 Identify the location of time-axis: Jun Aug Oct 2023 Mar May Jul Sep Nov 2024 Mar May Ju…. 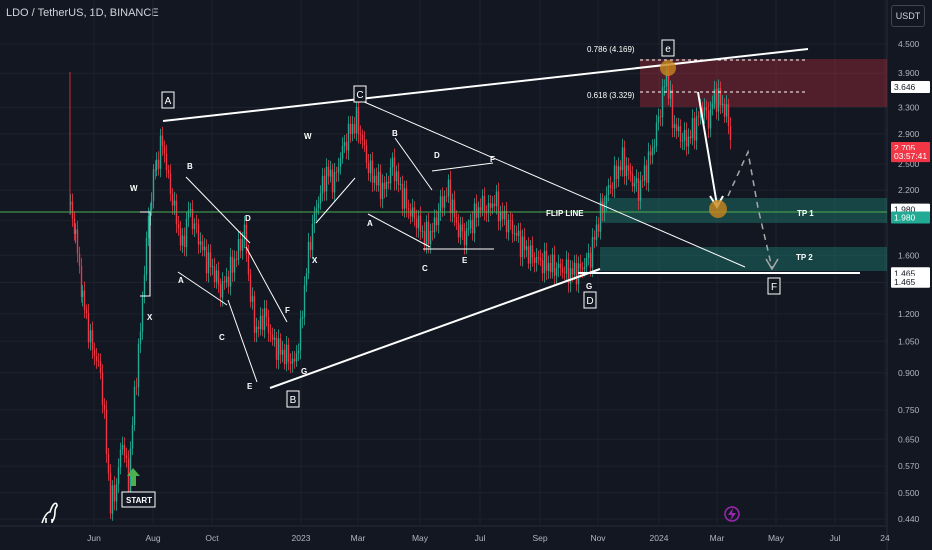
(488, 538).